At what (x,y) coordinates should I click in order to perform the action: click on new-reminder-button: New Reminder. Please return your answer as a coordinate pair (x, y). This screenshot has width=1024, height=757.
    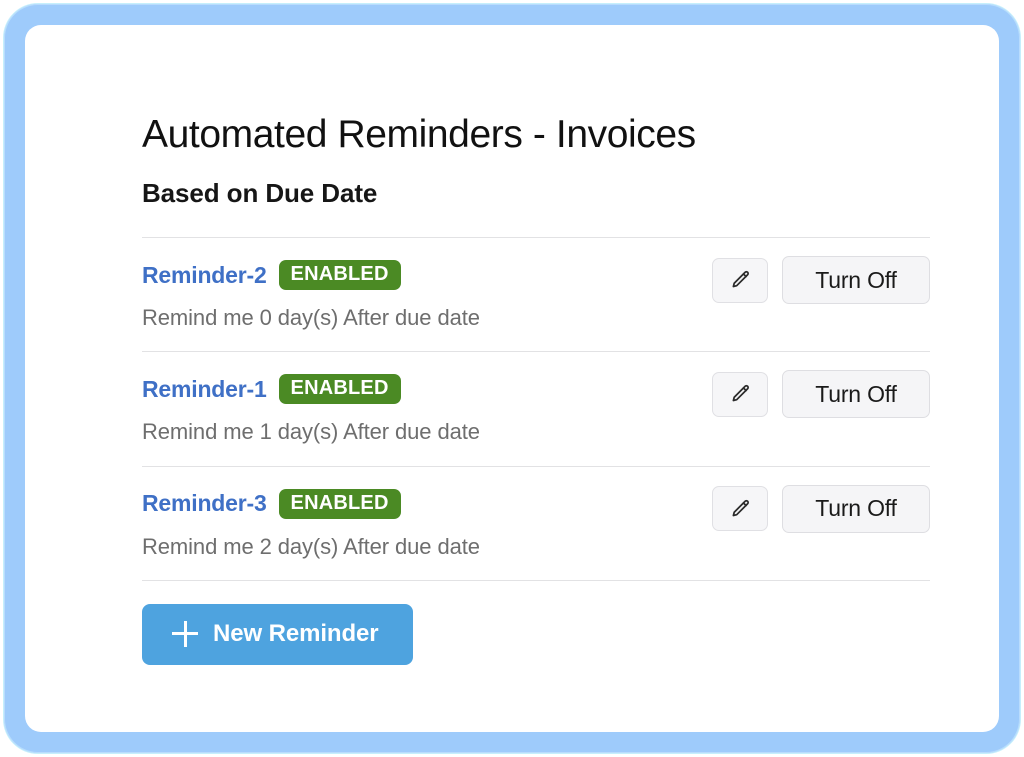
    Looking at the image, I should click on (277, 634).